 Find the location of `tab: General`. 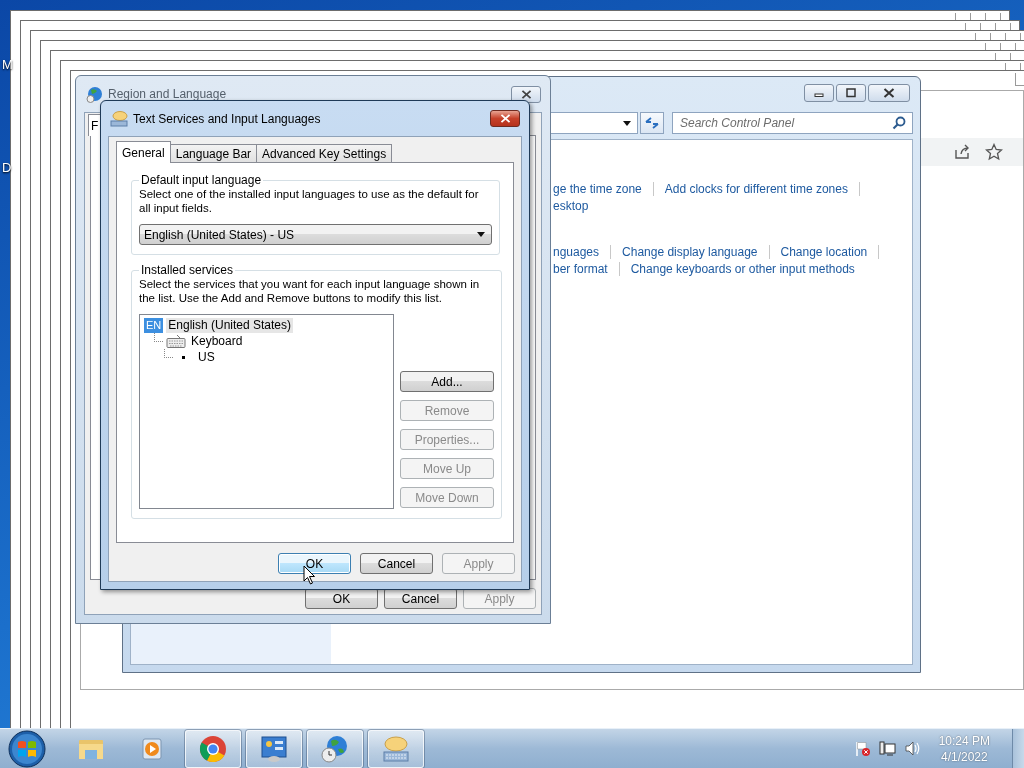

tab: General is located at coordinates (143, 152).